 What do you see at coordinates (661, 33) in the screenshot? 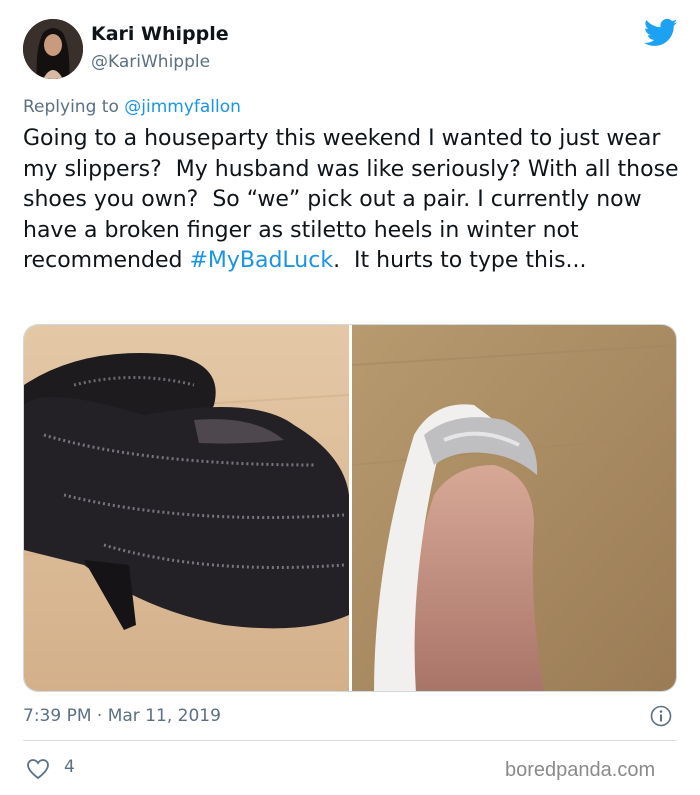
I see `twitter-bird-icon` at bounding box center [661, 33].